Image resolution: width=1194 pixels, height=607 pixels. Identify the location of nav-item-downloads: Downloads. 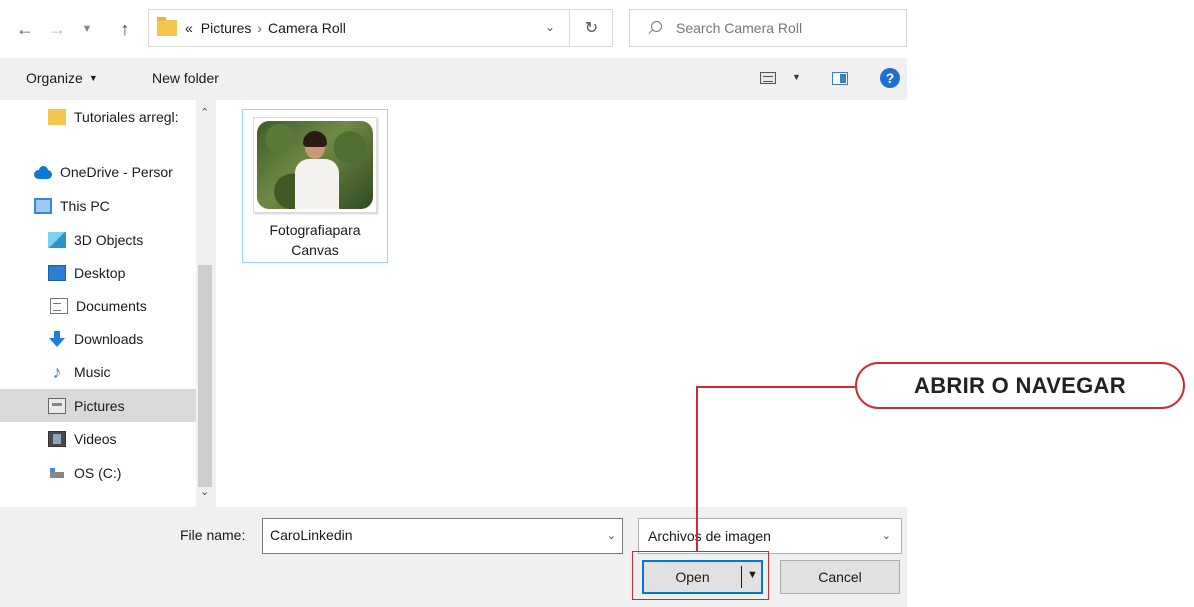
(98, 338).